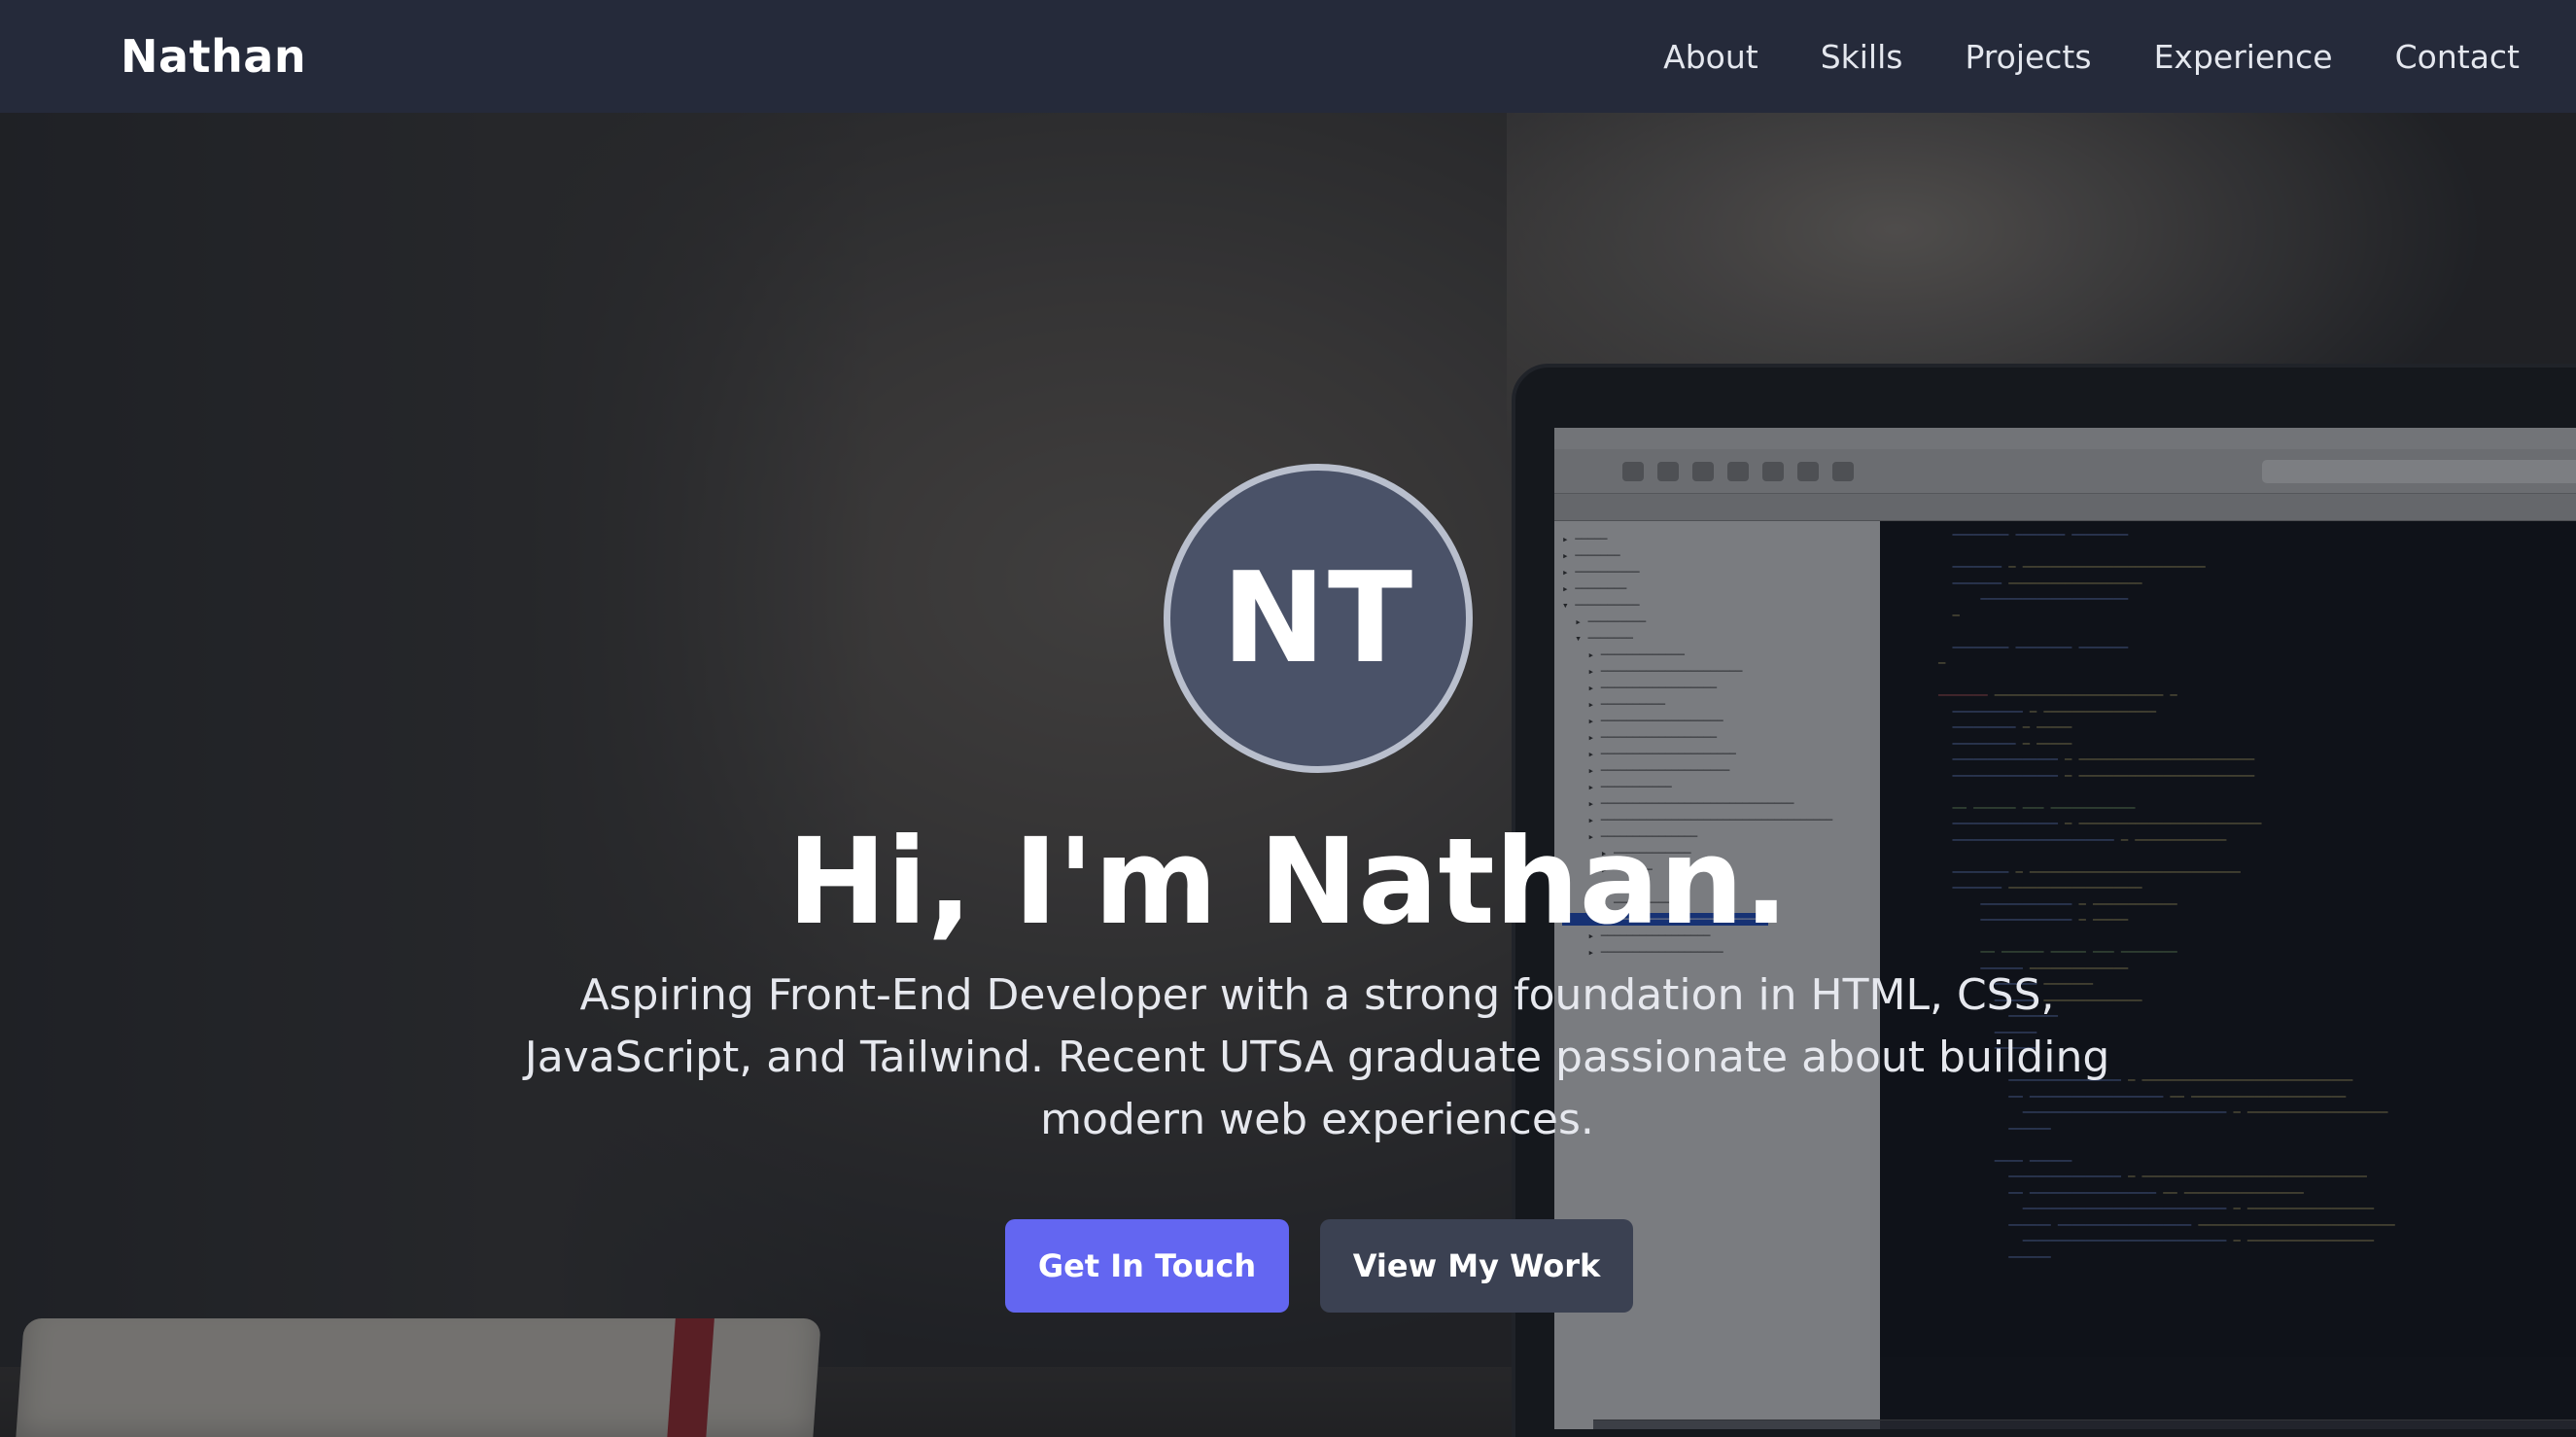 The width and height of the screenshot is (2576, 1437). Describe the element at coordinates (1862, 57) in the screenshot. I see `nav-link-skills: Skills` at that location.